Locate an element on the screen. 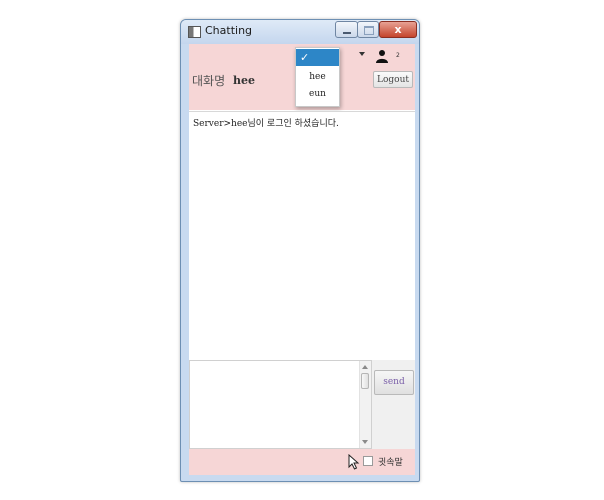 This screenshot has width=604, height=500. user-list-dropdown: ✓ hee eun is located at coordinates (317, 77).